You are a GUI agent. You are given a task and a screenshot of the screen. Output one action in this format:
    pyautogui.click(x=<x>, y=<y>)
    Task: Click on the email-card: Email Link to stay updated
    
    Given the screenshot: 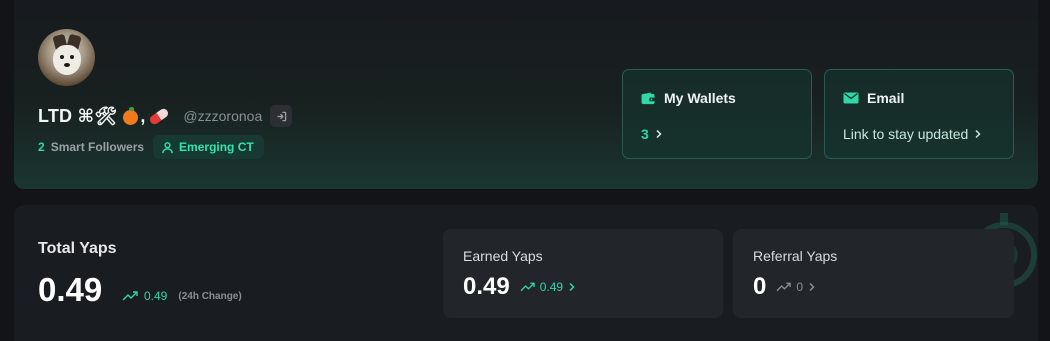 What is the action you would take?
    pyautogui.click(x=919, y=114)
    